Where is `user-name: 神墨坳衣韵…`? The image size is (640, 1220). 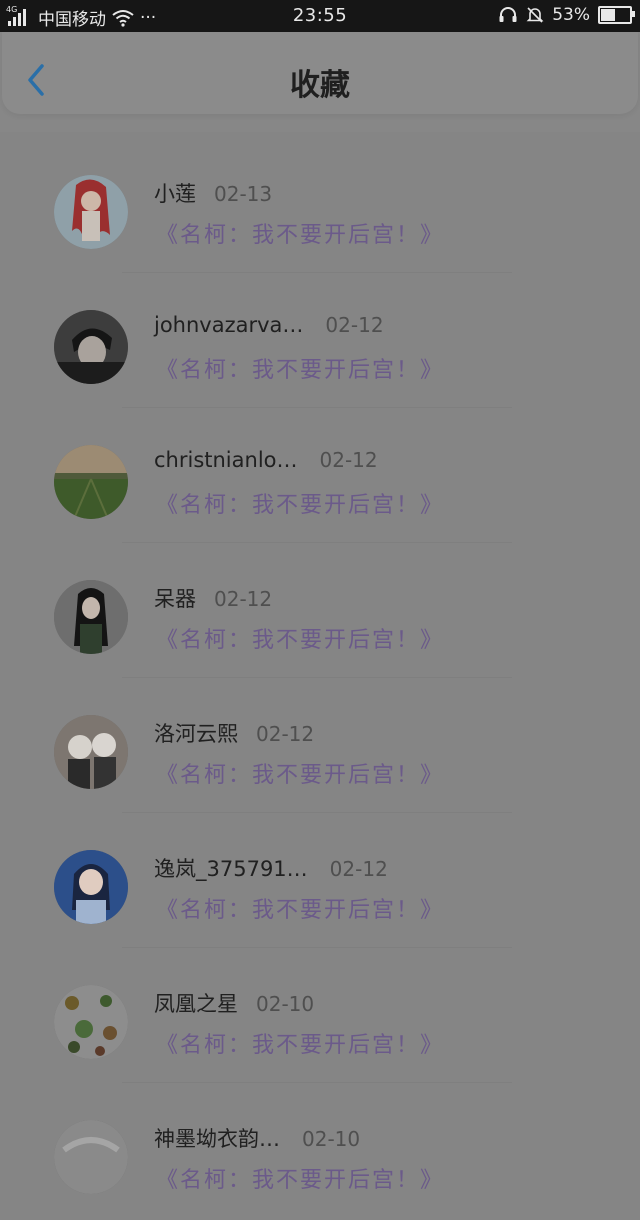 user-name: 神墨坳衣韵… is located at coordinates (217, 1139).